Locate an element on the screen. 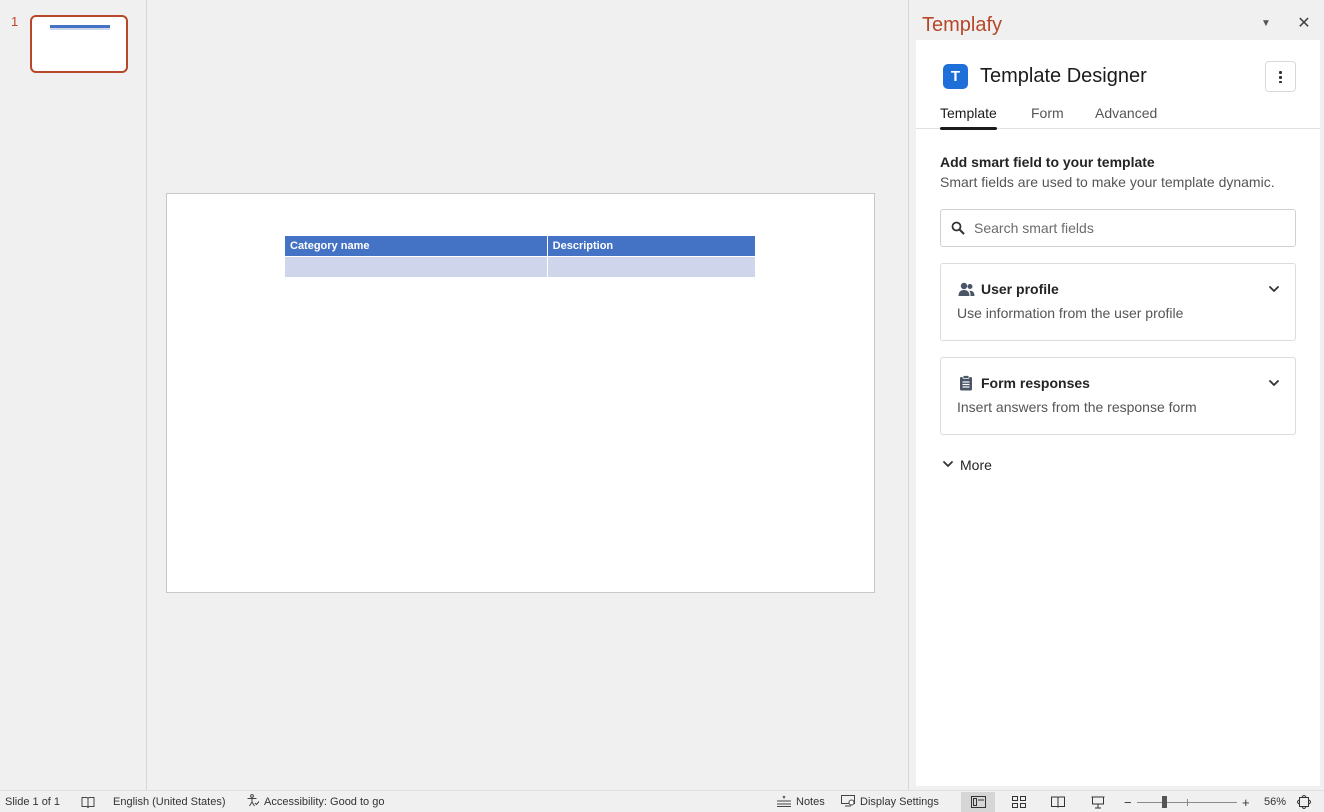 The width and height of the screenshot is (1324, 812). search-box is located at coordinates (1118, 228).